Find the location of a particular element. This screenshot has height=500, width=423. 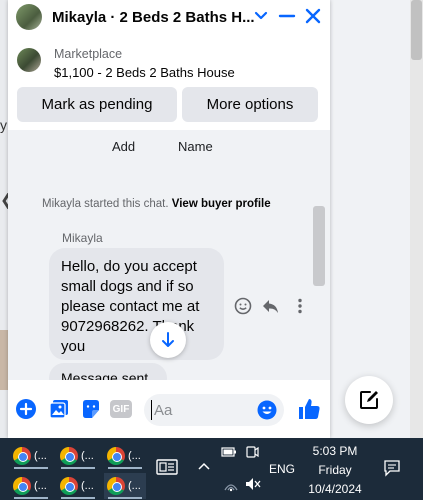

emoji-icon is located at coordinates (267, 410).